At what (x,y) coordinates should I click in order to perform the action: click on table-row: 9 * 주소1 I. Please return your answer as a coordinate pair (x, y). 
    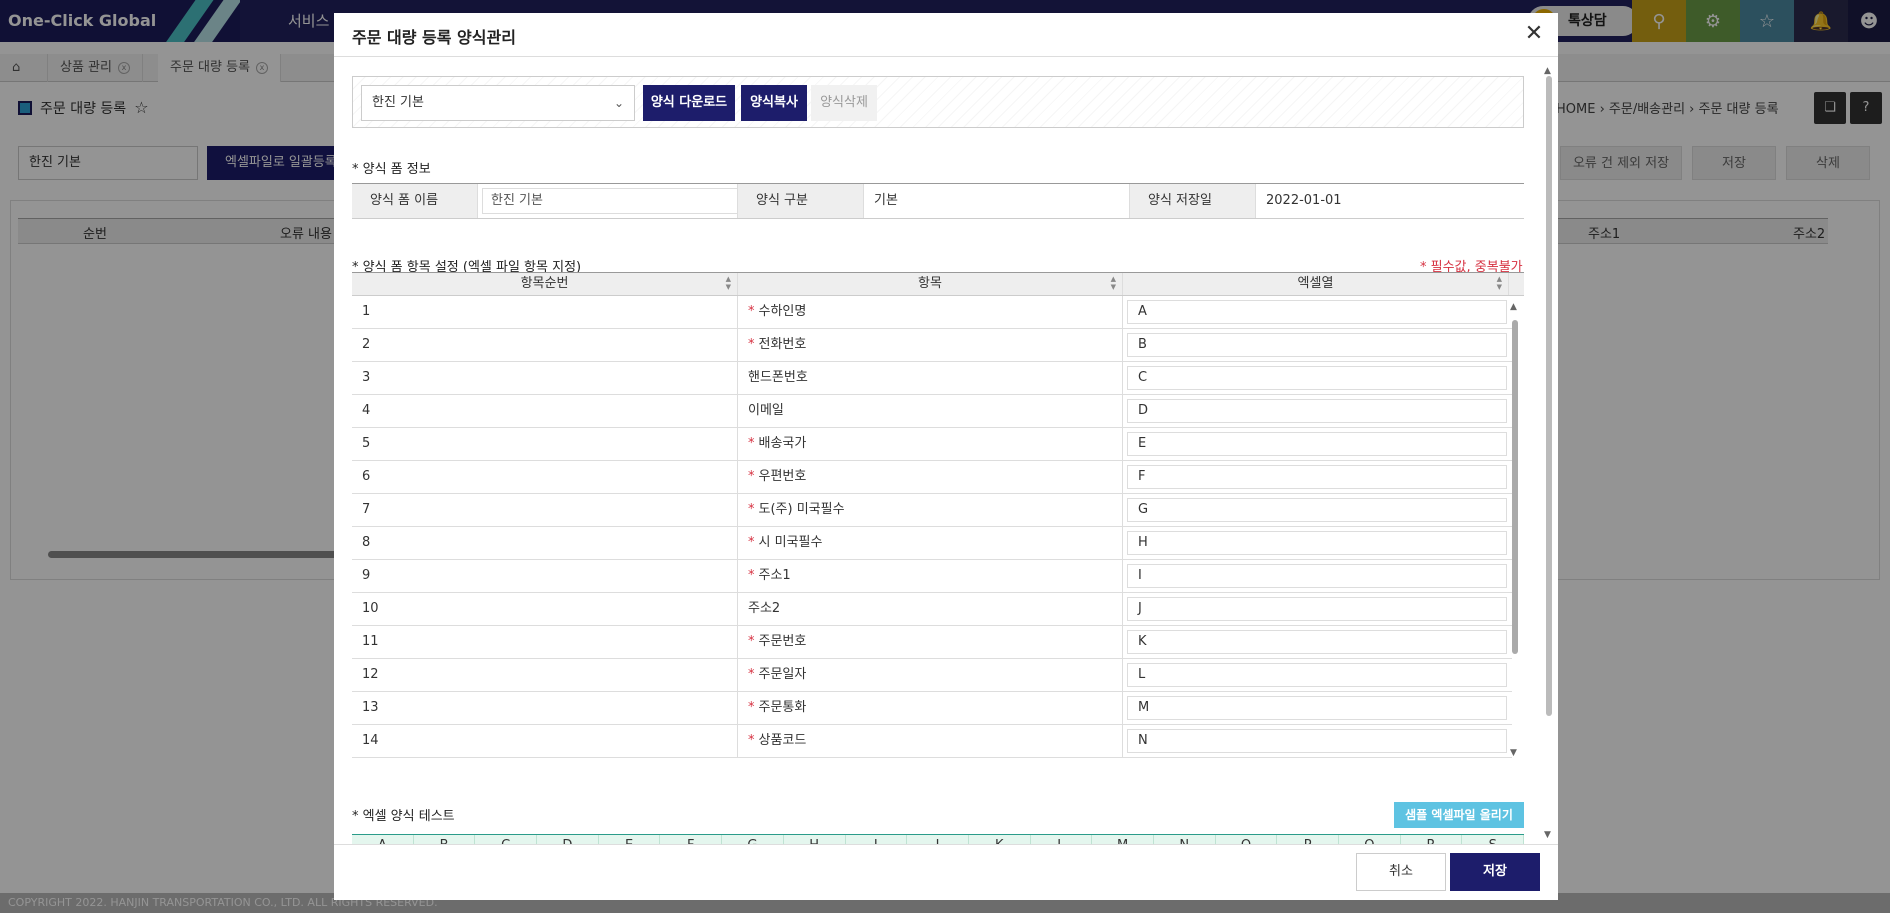
    Looking at the image, I should click on (932, 576).